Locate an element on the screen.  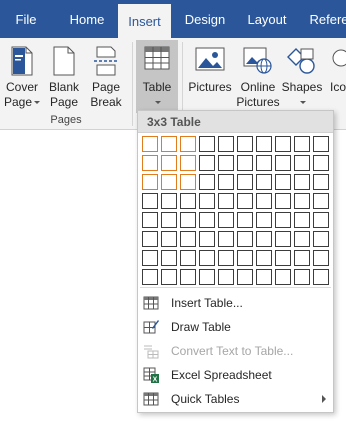
tab-references: Refere is located at coordinates (325, 19).